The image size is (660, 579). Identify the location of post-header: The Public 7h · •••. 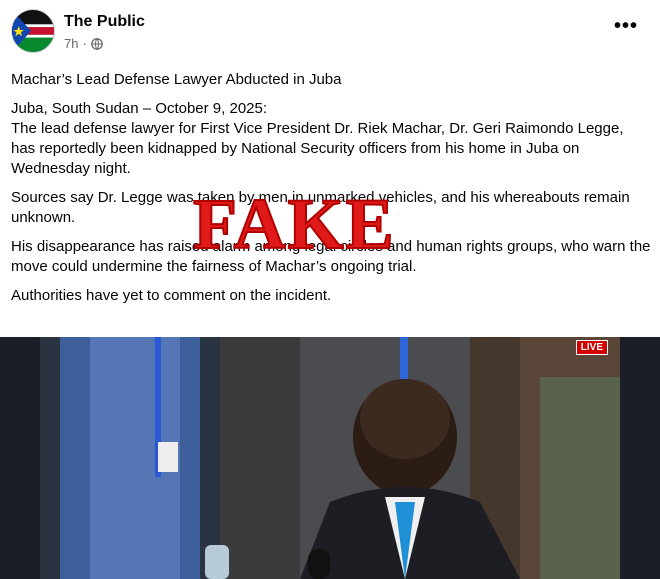
(330, 30).